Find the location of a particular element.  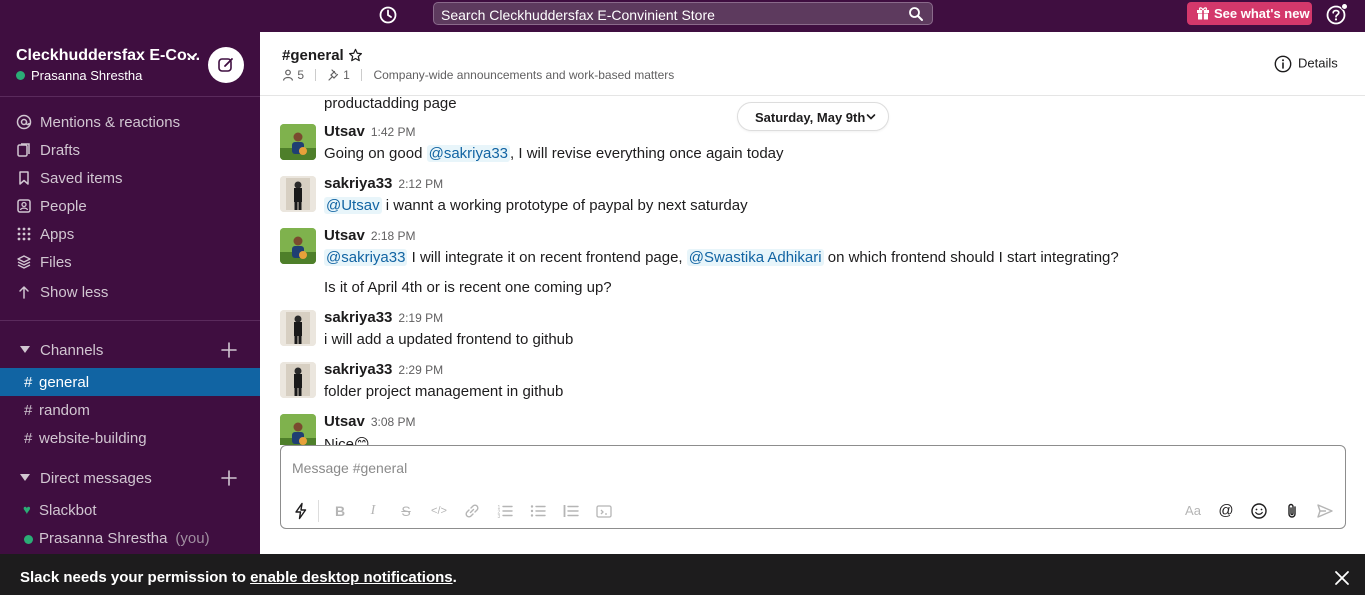

sidebar-item-people: People is located at coordinates (130, 206).